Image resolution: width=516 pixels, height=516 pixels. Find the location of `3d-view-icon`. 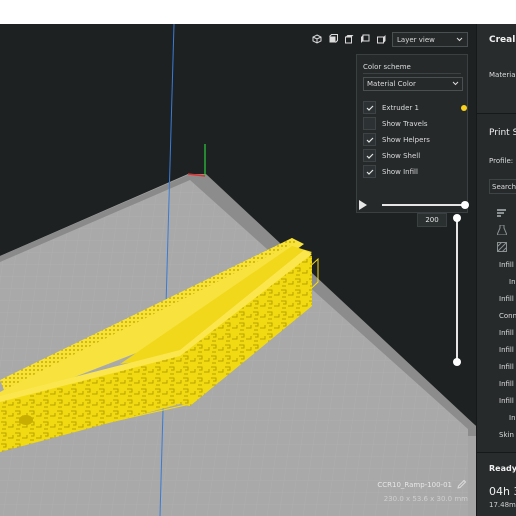

3d-view-icon is located at coordinates (316, 38).